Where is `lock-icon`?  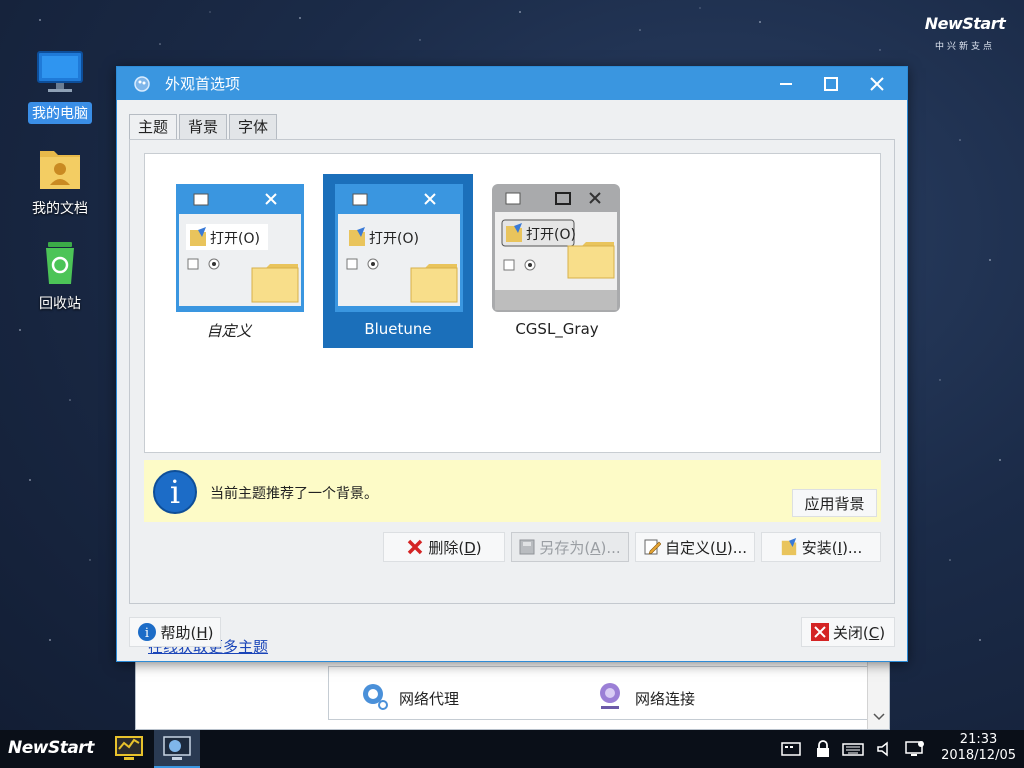 lock-icon is located at coordinates (823, 749).